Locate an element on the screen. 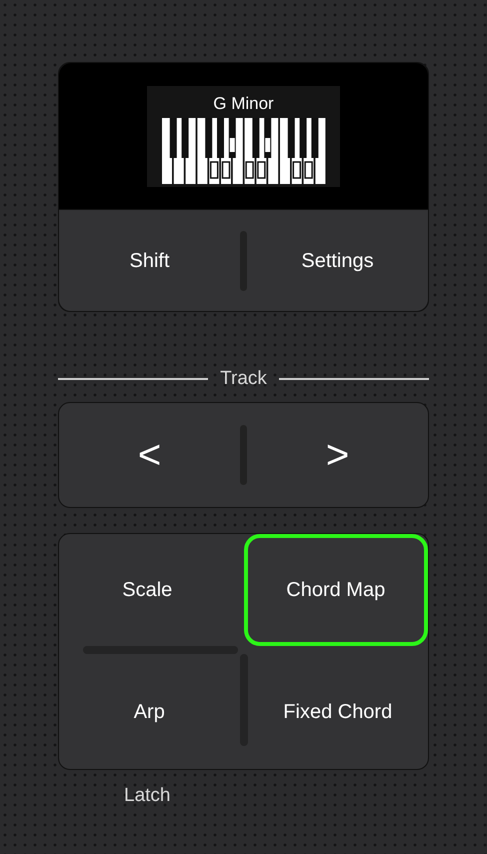 Image resolution: width=487 pixels, height=854 pixels. mode-button: Chord Map is located at coordinates (336, 590).